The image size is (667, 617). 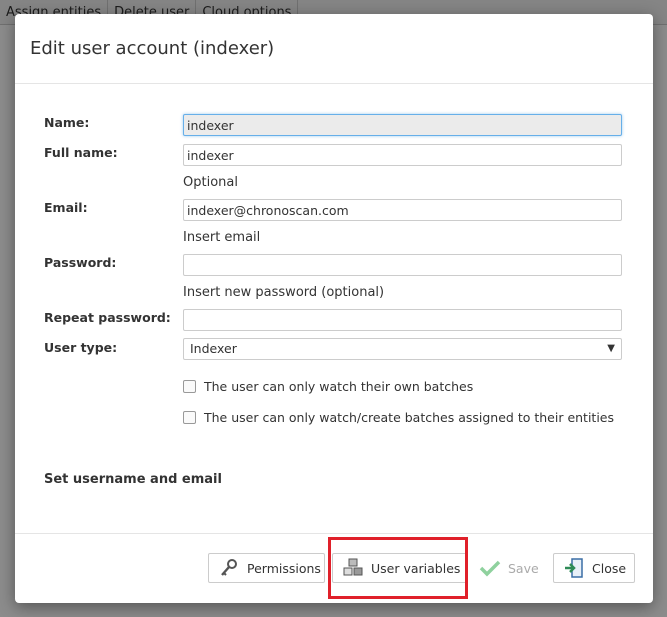 I want to click on highlight-box, so click(x=398, y=568).